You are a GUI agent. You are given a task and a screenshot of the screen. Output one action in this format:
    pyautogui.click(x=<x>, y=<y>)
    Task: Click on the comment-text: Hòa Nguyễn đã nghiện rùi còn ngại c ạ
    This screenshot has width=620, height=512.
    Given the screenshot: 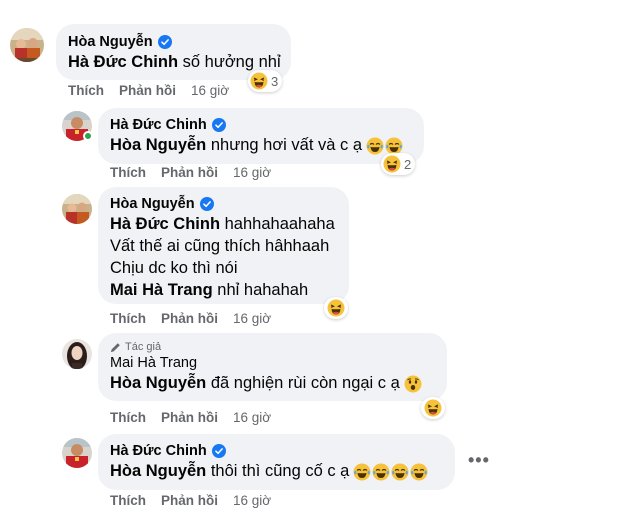 What is the action you would take?
    pyautogui.click(x=272, y=383)
    